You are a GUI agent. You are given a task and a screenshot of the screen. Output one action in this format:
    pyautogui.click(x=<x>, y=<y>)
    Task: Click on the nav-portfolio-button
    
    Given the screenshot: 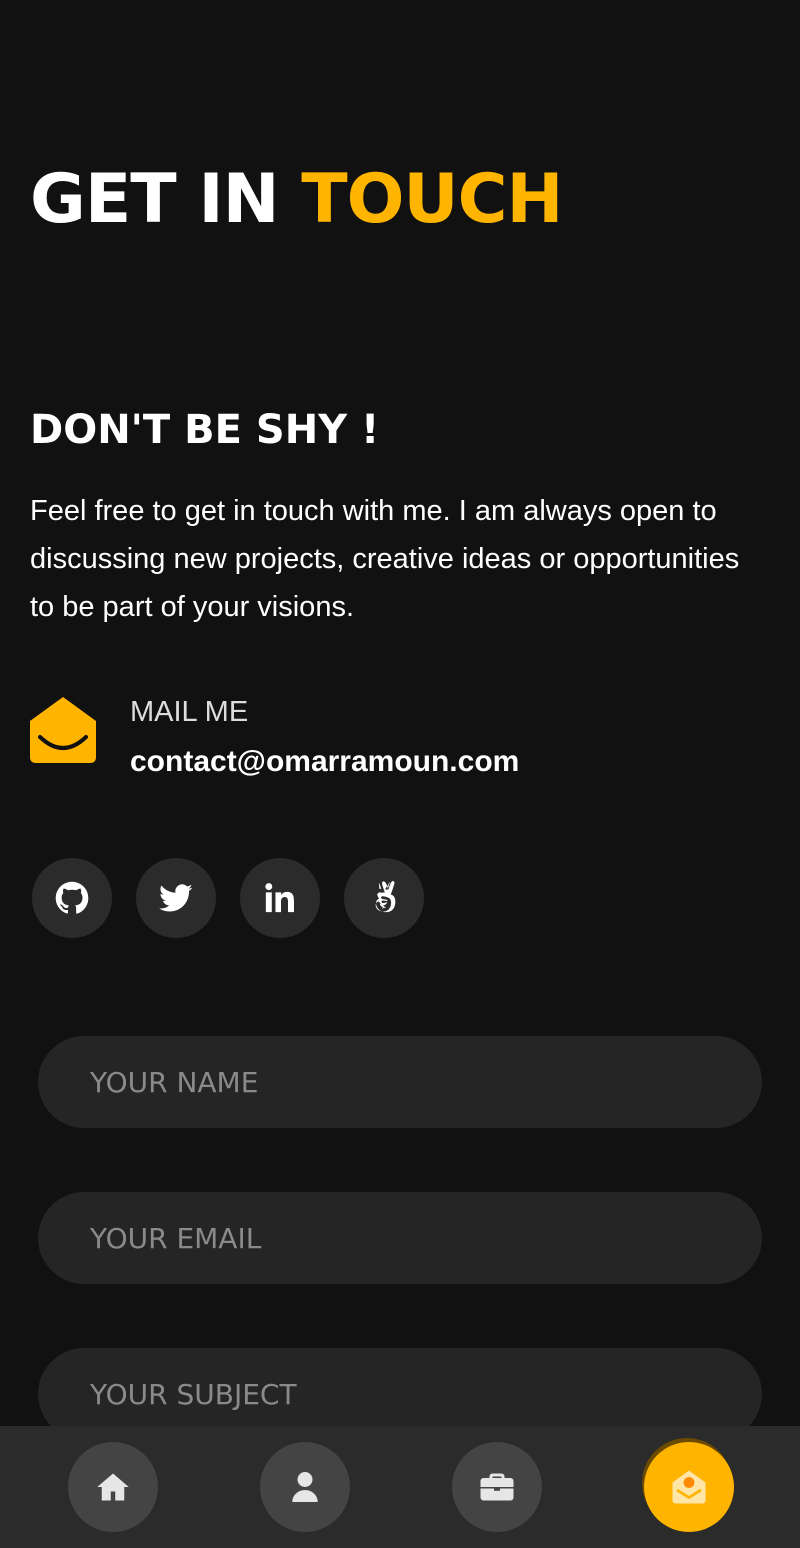 What is the action you would take?
    pyautogui.click(x=497, y=1487)
    